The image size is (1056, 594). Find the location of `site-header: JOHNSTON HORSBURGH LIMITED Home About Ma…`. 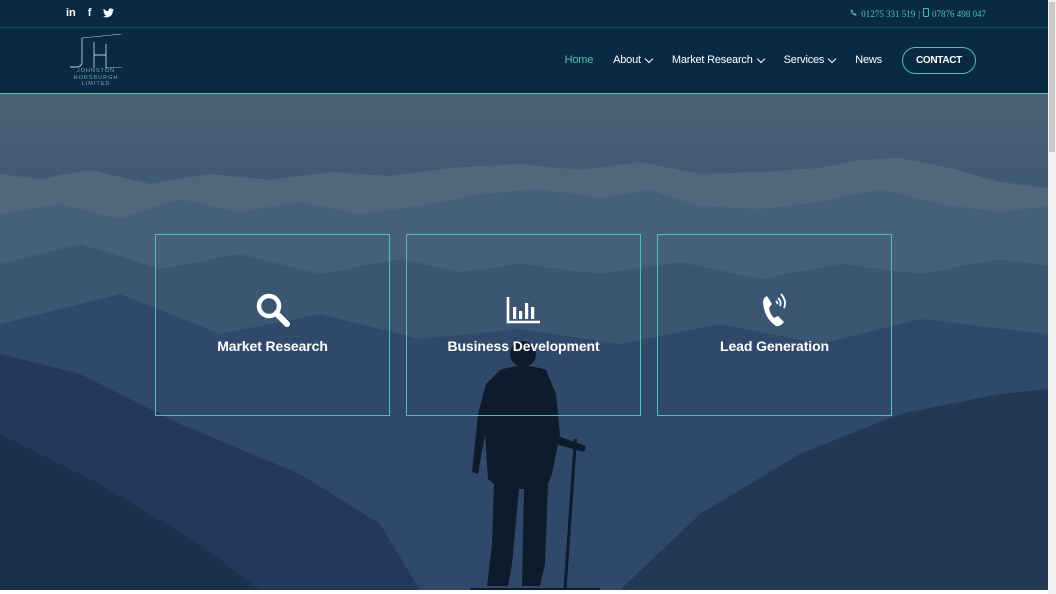

site-header: JOHNSTON HORSBURGH LIMITED Home About Ma… is located at coordinates (524, 61).